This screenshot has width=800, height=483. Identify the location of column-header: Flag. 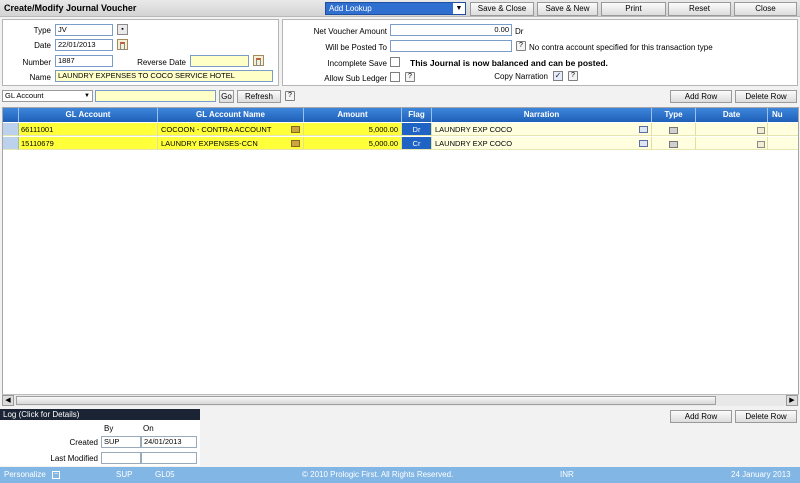
(417, 115).